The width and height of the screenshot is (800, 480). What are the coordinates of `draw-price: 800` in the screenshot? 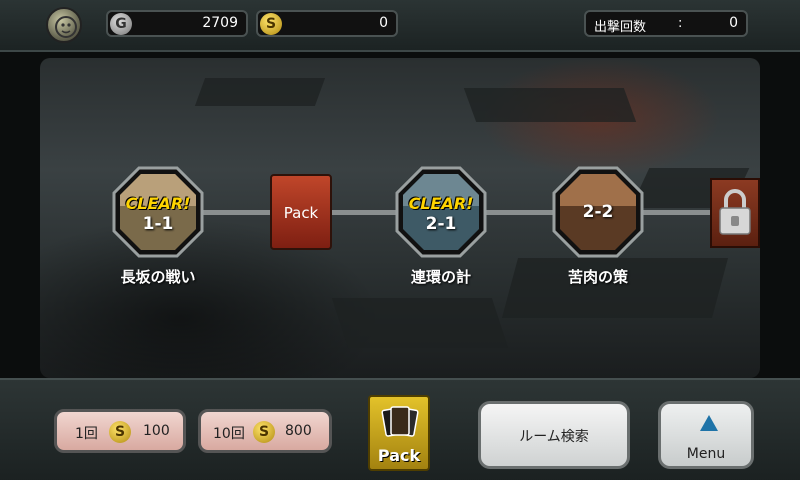 It's located at (298, 431).